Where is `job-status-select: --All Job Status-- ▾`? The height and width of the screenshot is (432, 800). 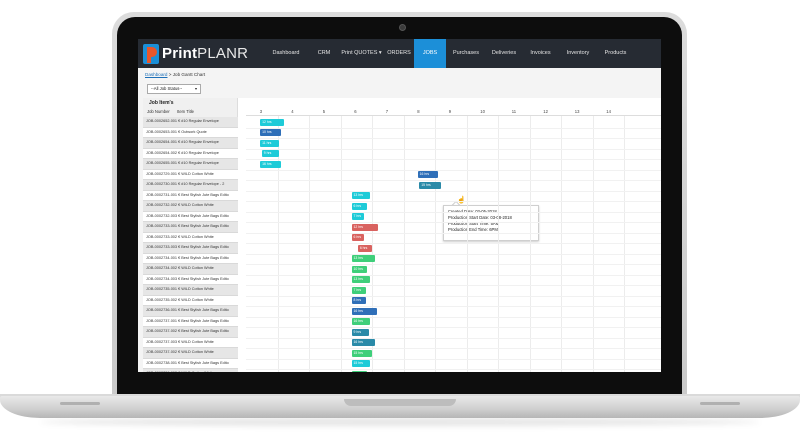
job-status-select: --All Job Status-- ▾ is located at coordinates (174, 89).